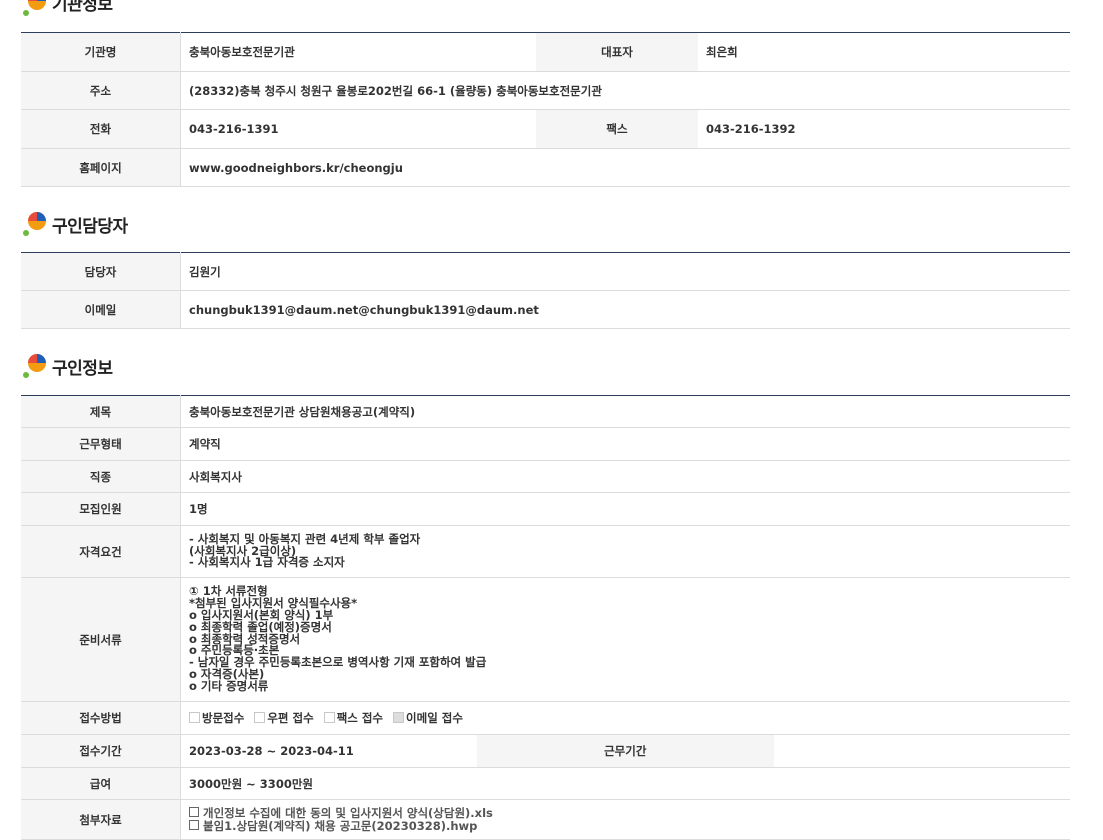 The image size is (1103, 840). I want to click on table-row: 접수방법 방문접수 우편 접수 팩스 접수 이메일 접수, so click(545, 718).